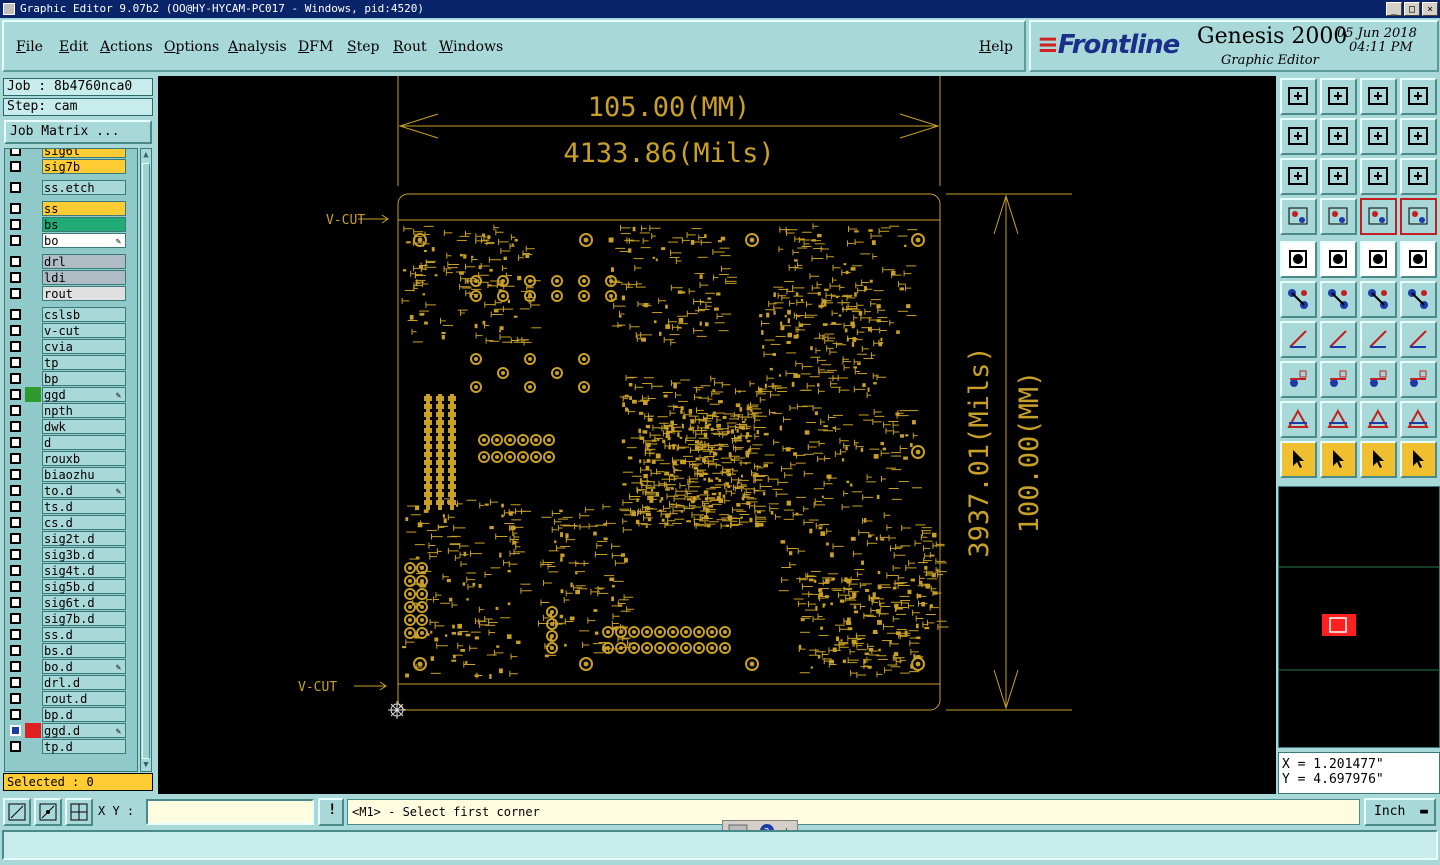  I want to click on resize-icon, so click(1378, 379).